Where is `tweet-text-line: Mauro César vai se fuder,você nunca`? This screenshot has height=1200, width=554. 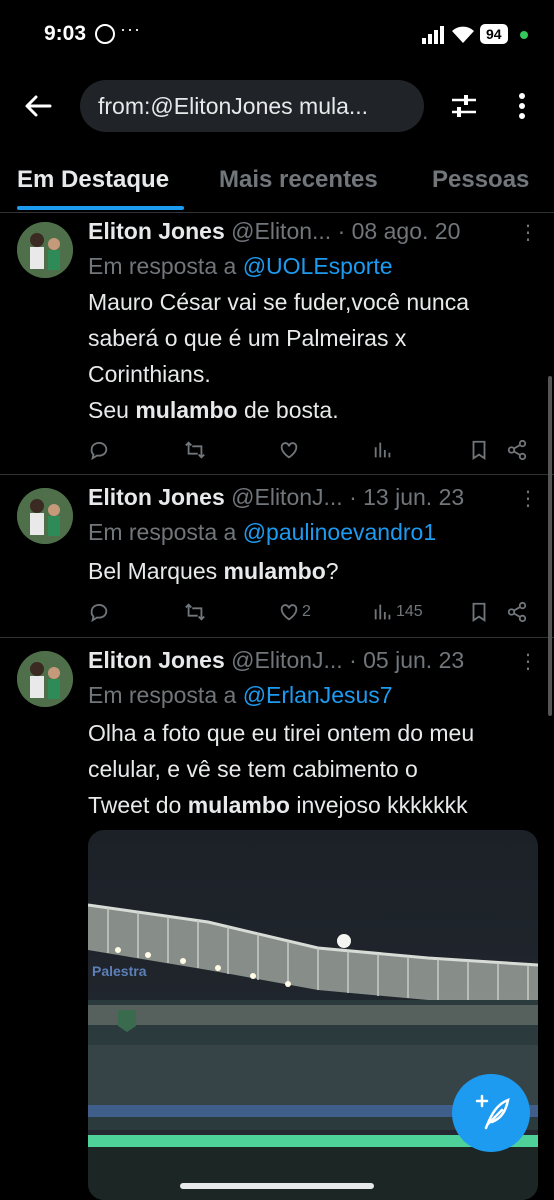 tweet-text-line: Mauro César vai se fuder,você nunca is located at coordinates (278, 302).